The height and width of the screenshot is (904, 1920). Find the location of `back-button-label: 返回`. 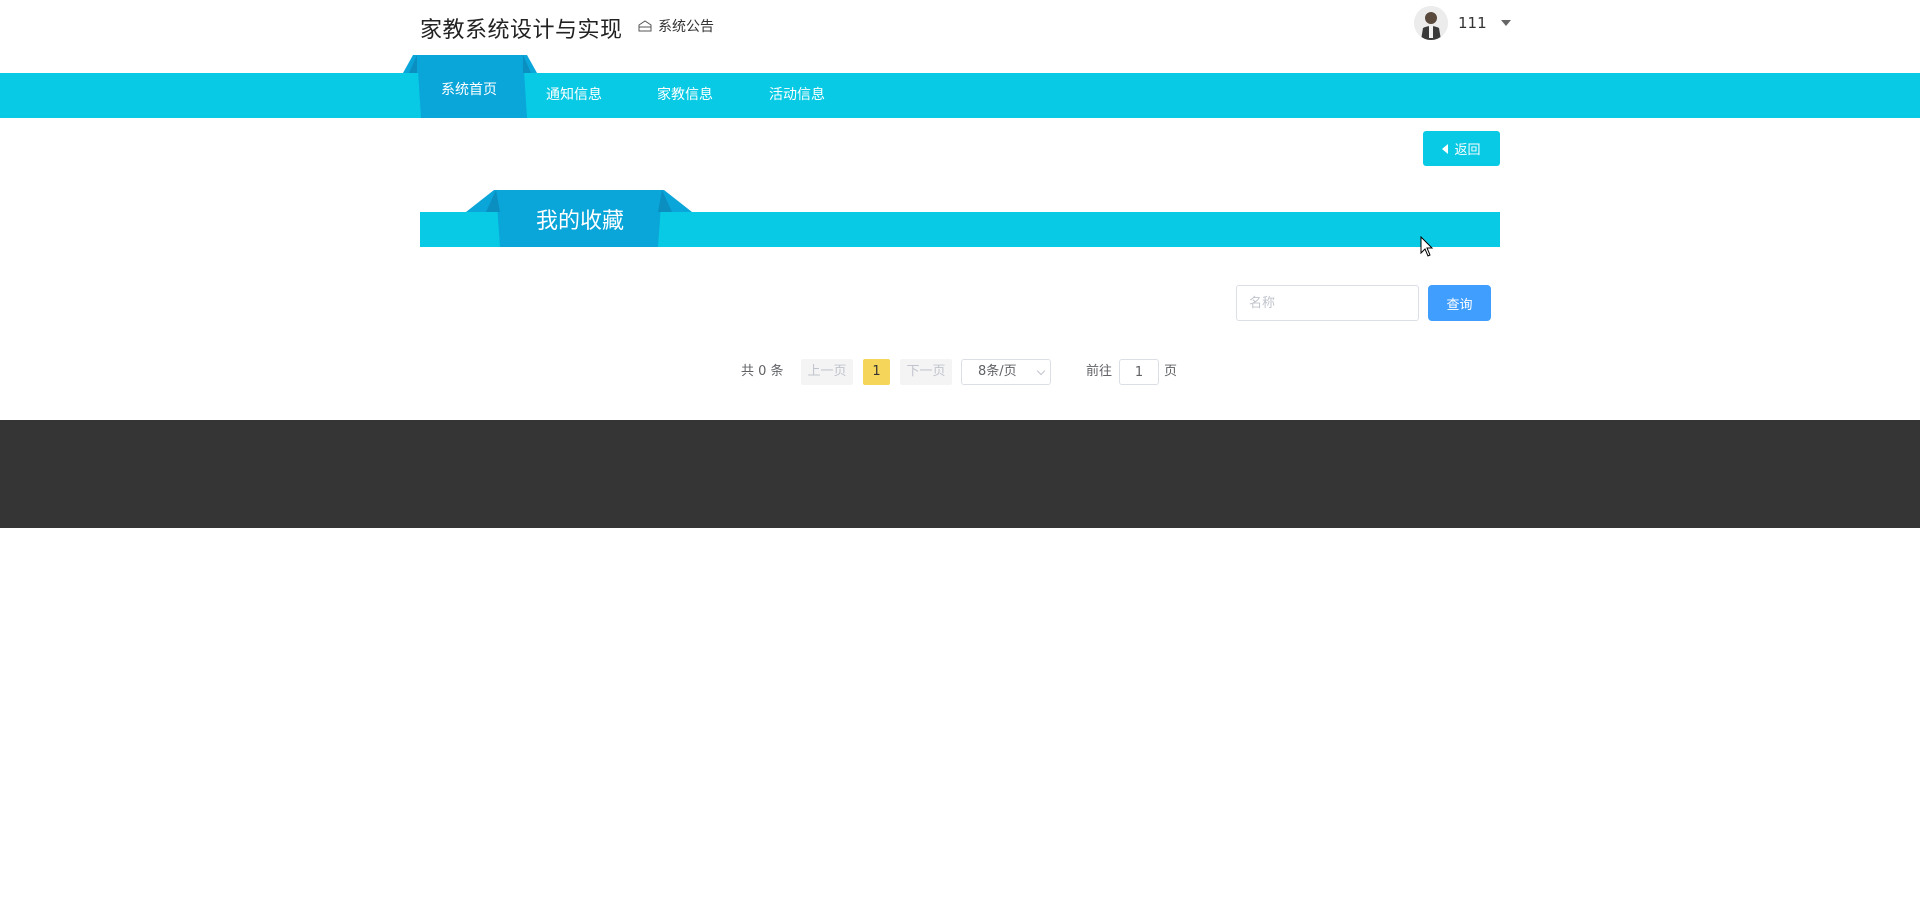

back-button-label: 返回 is located at coordinates (1467, 150).